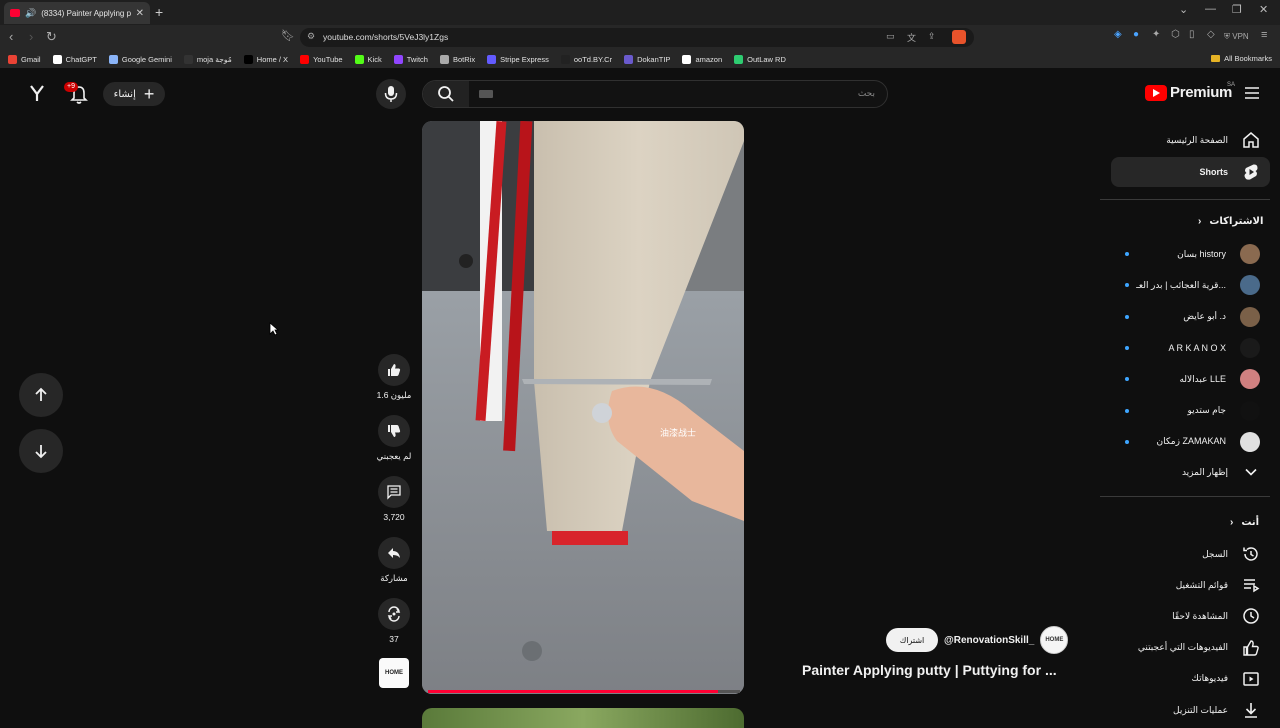 The height and width of the screenshot is (728, 1280). I want to click on voice-search-button, so click(391, 94).